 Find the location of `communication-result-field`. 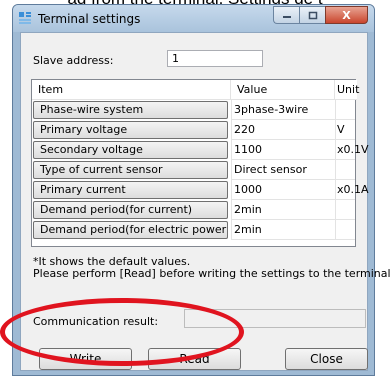

communication-result-field is located at coordinates (275, 318).